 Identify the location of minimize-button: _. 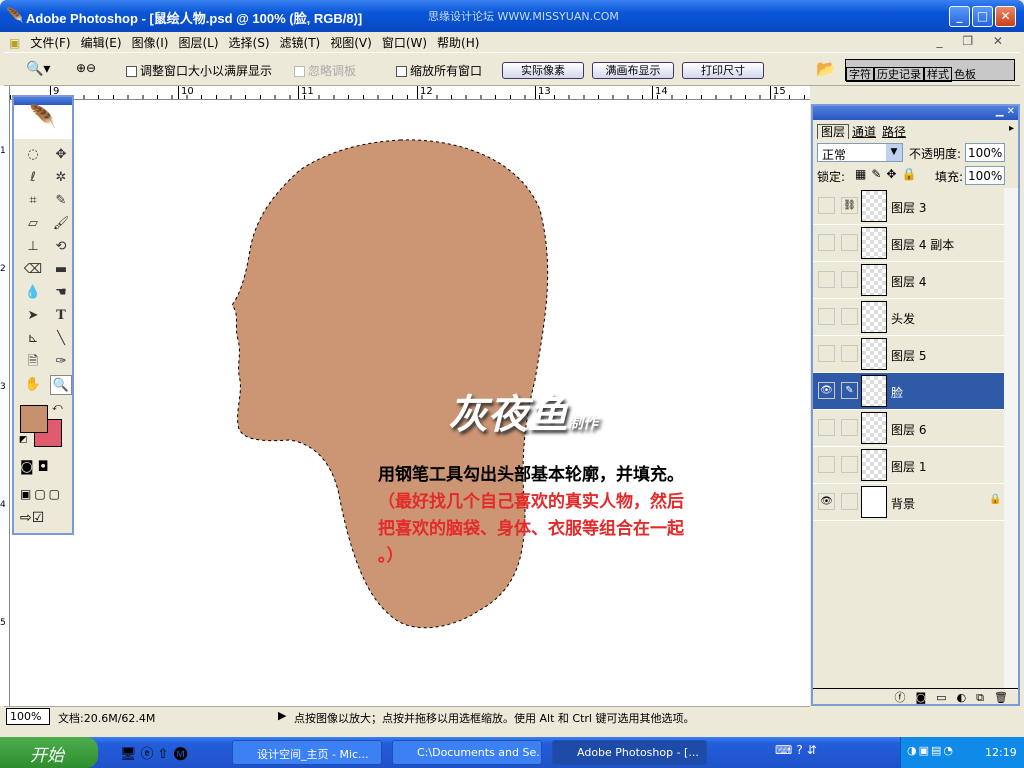
(959, 16).